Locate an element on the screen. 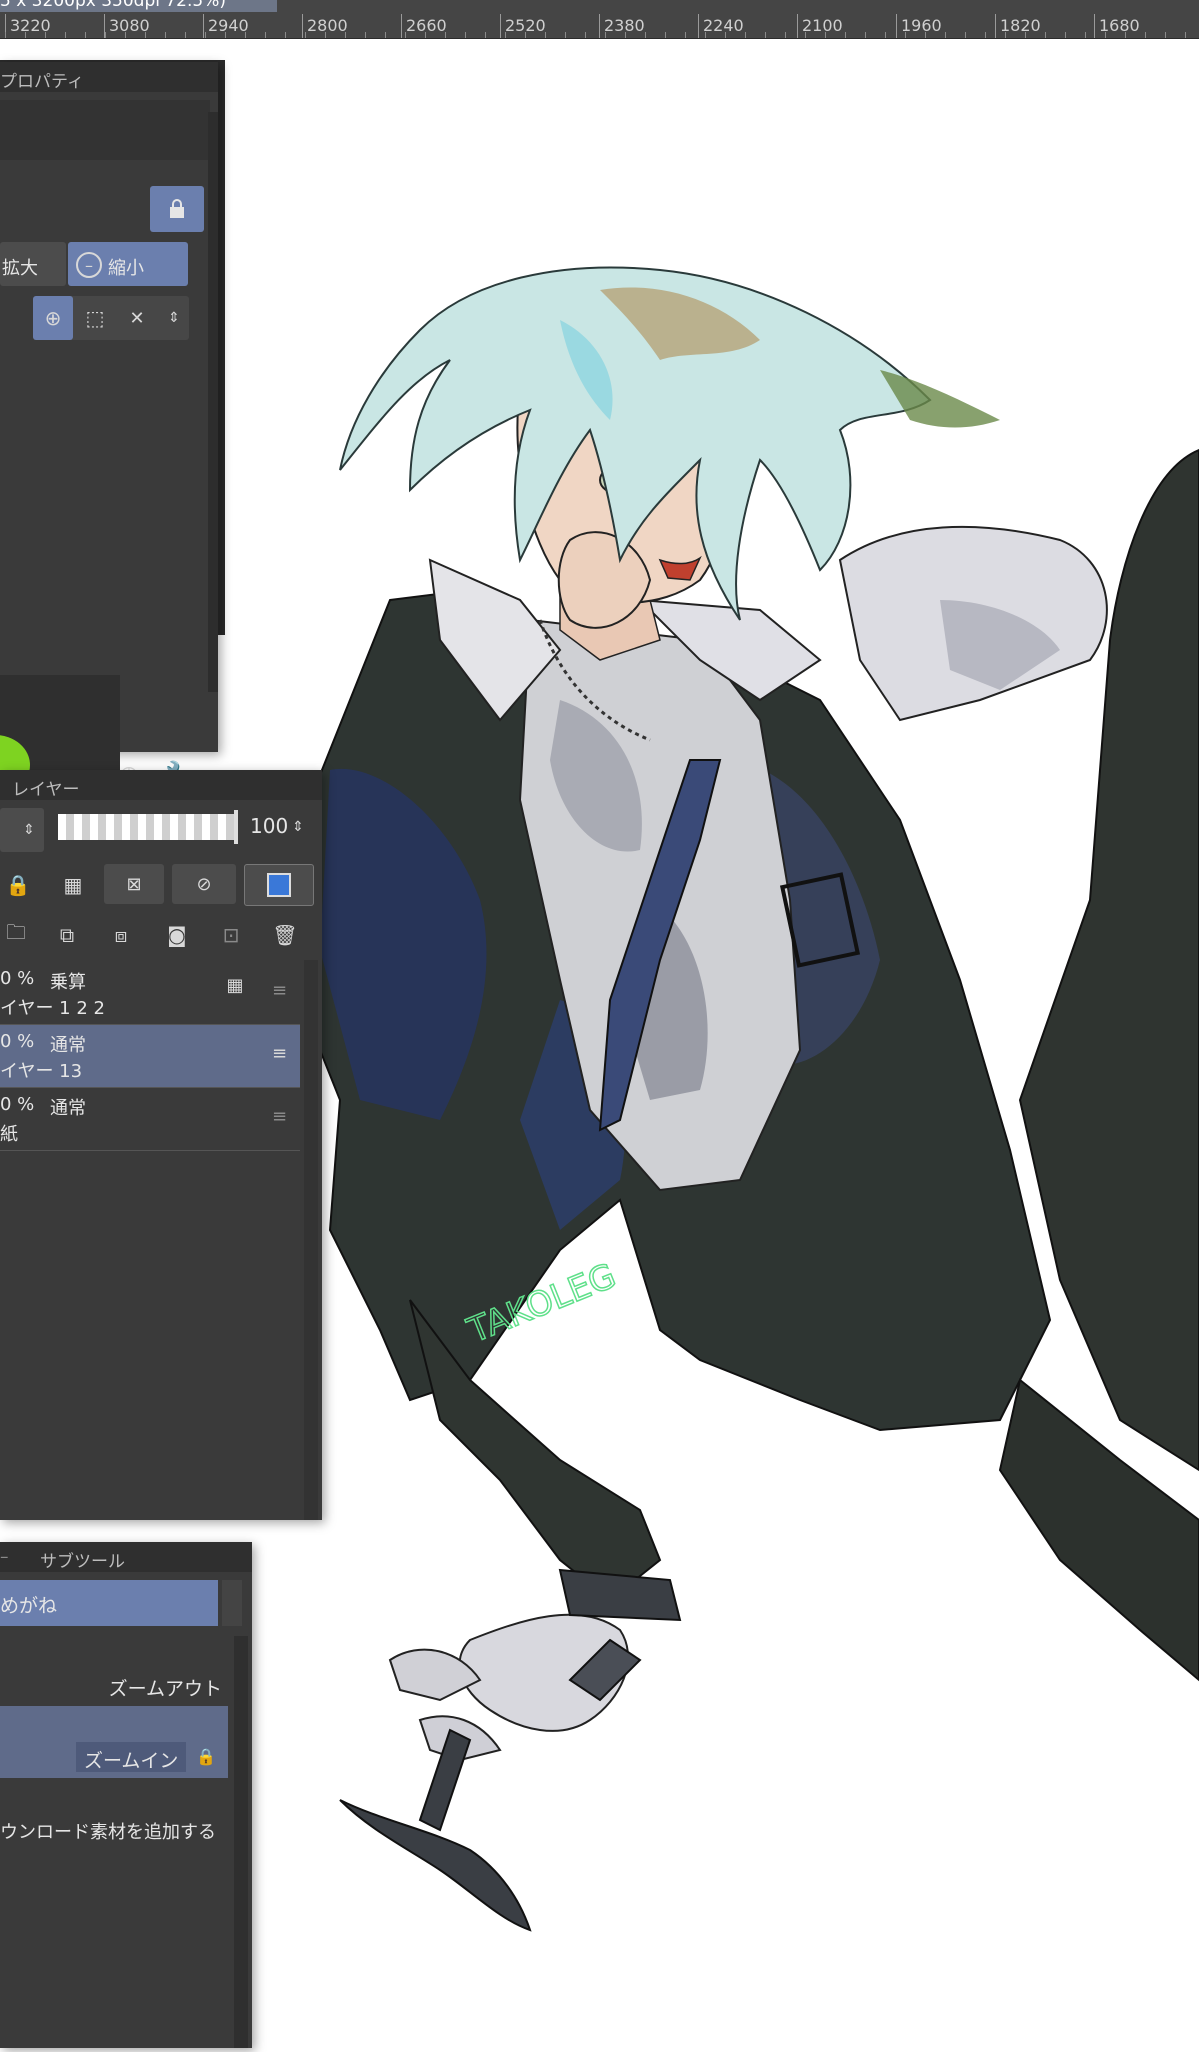 The height and width of the screenshot is (2052, 1199). blend-mode-select: ⇕ is located at coordinates (22, 830).